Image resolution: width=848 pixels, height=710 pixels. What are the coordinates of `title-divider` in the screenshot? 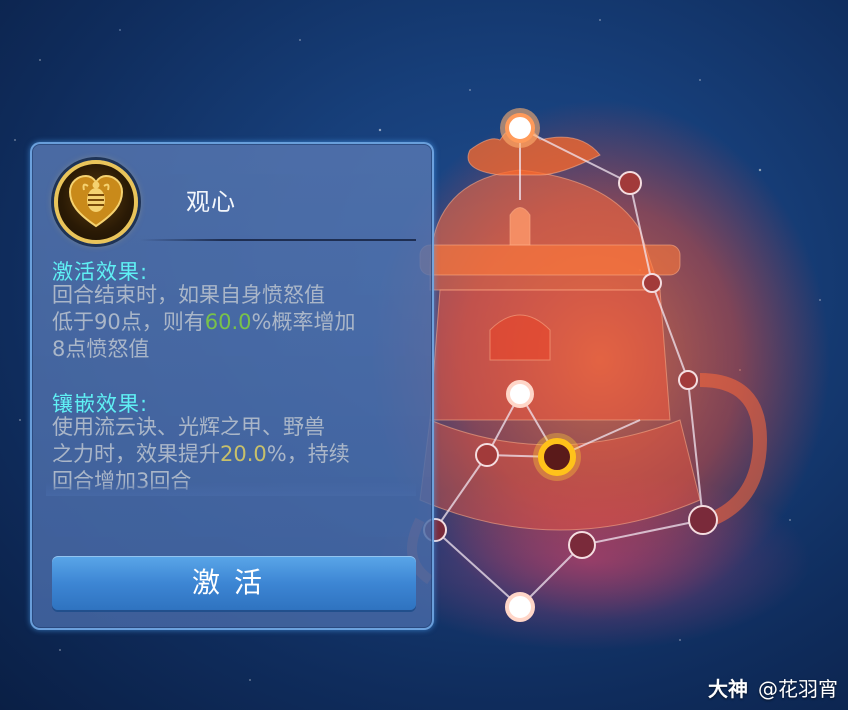 It's located at (278, 240).